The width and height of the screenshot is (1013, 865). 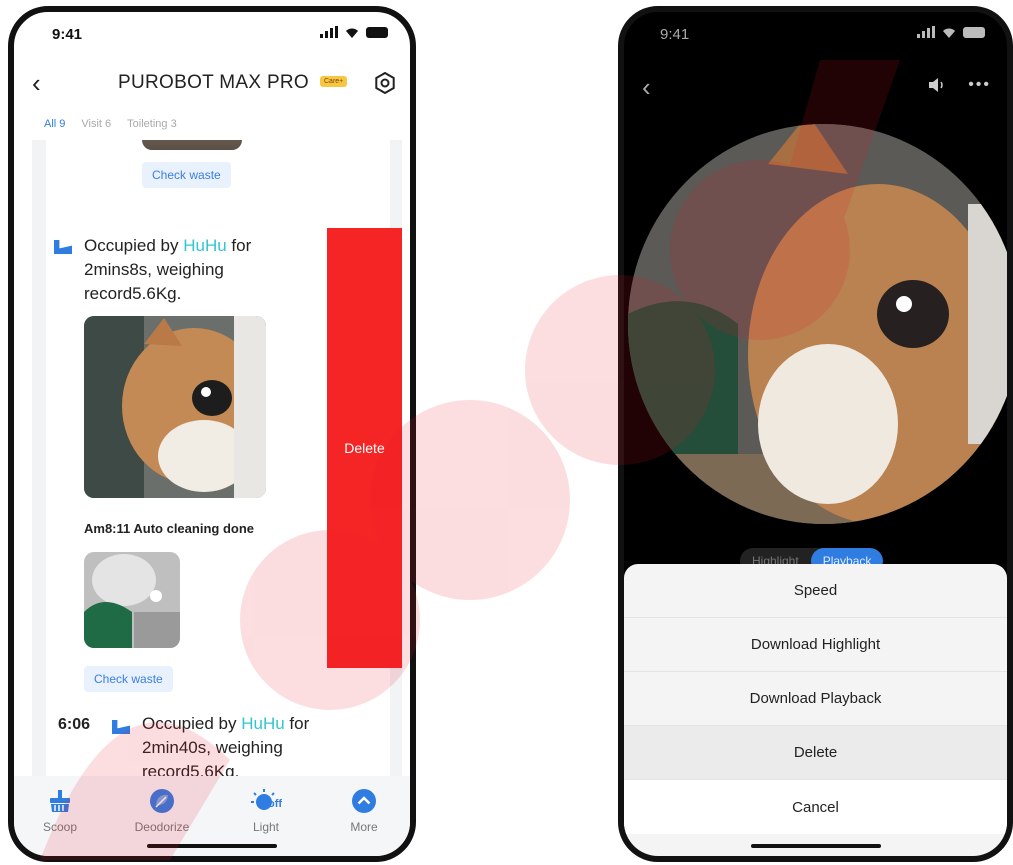 I want to click on entry-time: 6:06, so click(x=74, y=724).